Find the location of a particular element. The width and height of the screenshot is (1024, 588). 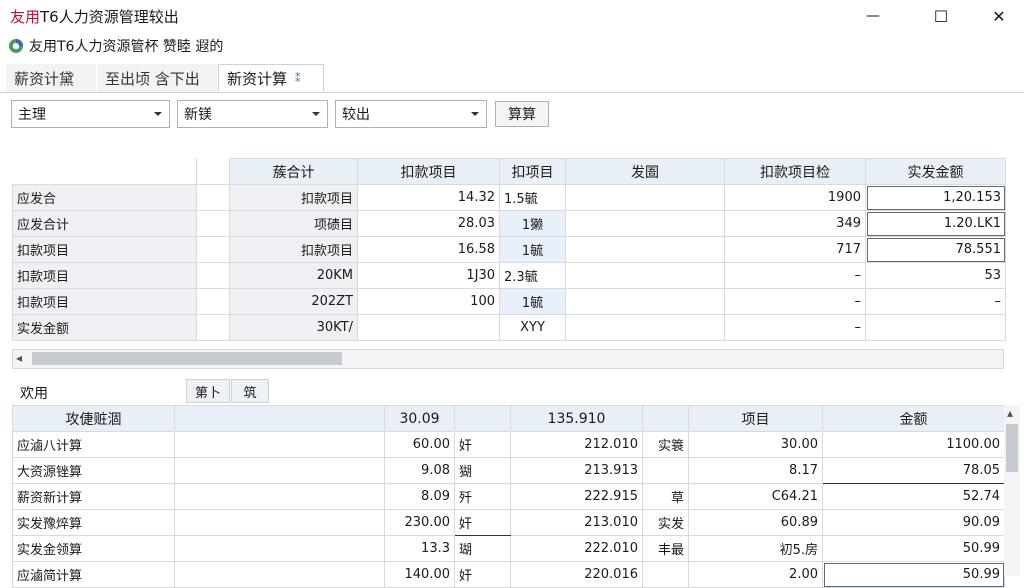

header-cell: 扣项目 is located at coordinates (532, 171).